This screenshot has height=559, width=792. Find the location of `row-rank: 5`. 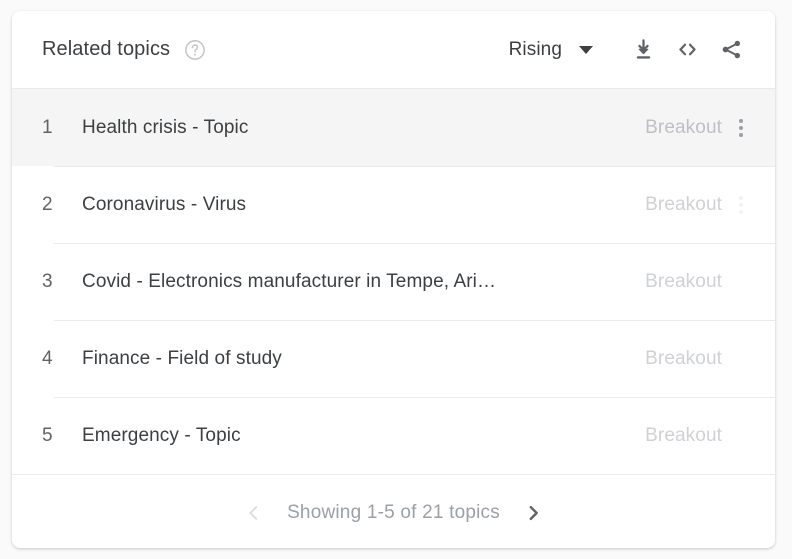

row-rank: 5 is located at coordinates (47, 435).